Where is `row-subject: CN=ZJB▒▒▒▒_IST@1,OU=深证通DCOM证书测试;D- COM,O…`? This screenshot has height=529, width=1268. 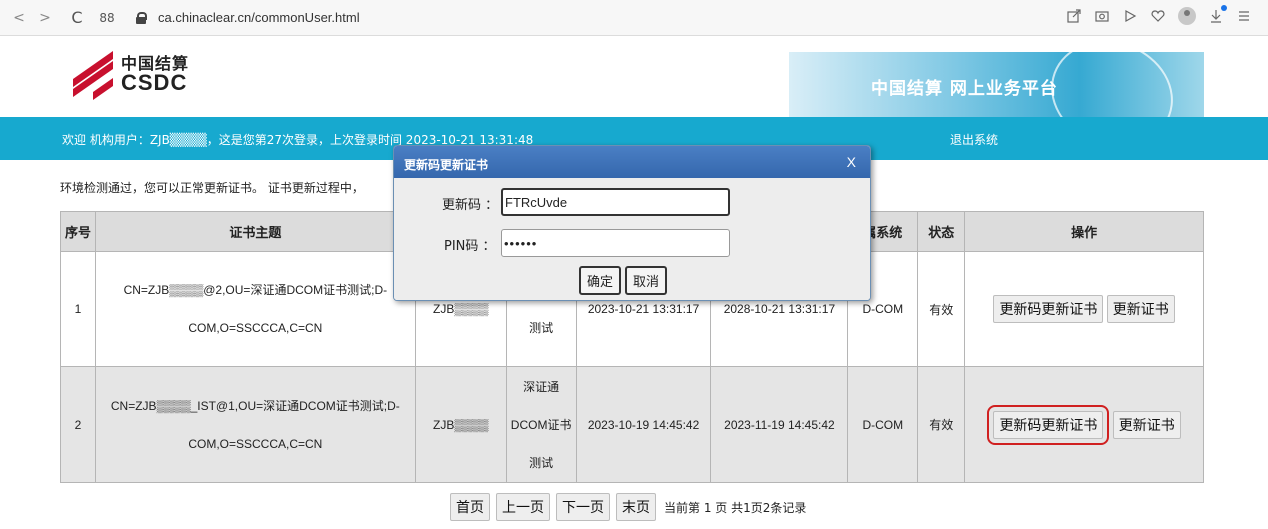
row-subject: CN=ZJB▒▒▒▒_IST@1,OU=深证通DCOM证书测试;D- COM,O… is located at coordinates (255, 424).